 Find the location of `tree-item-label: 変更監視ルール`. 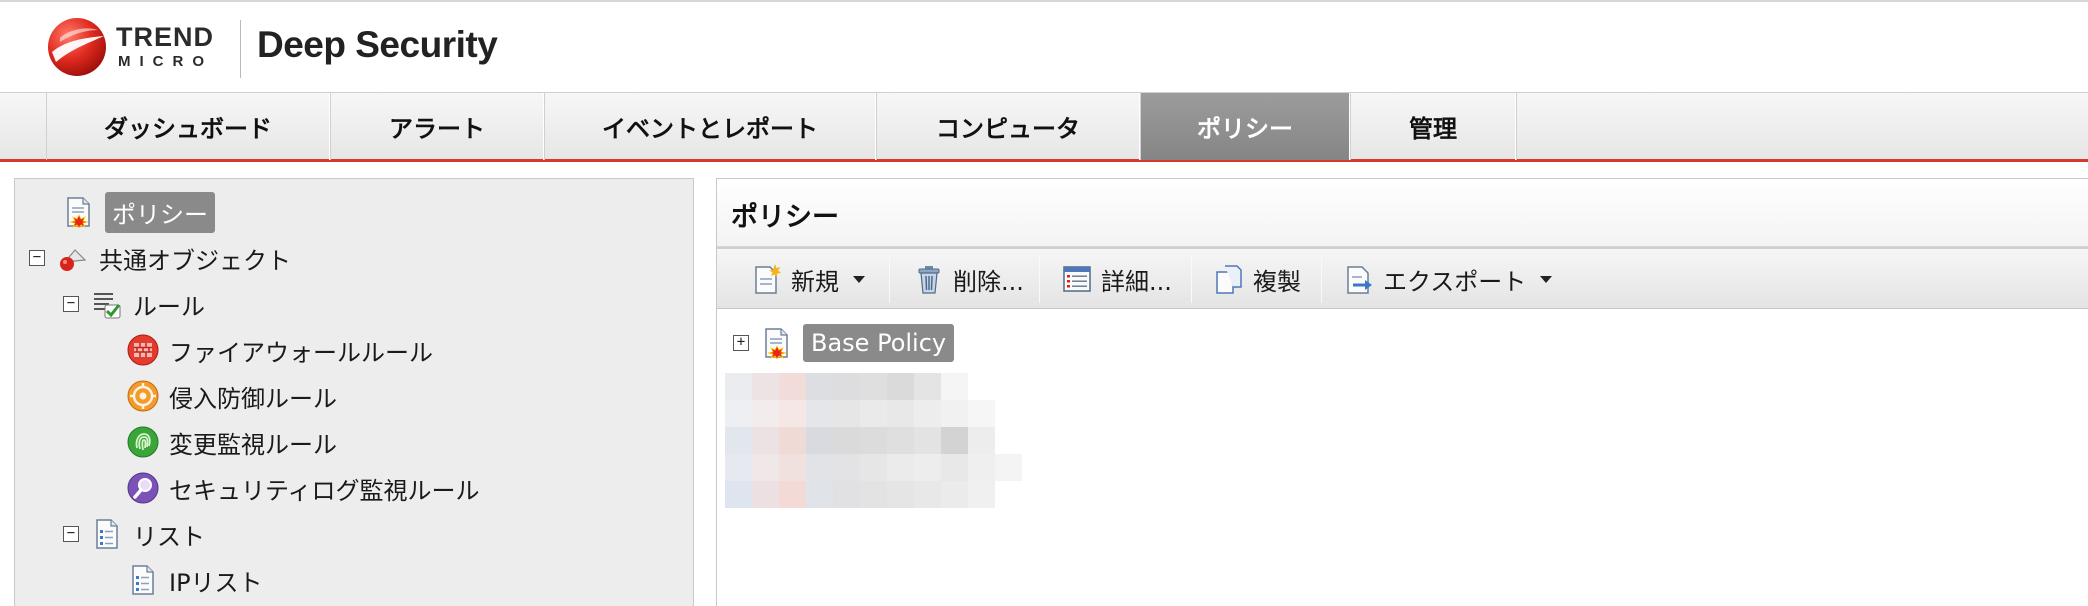

tree-item-label: 変更監視ルール is located at coordinates (253, 442).